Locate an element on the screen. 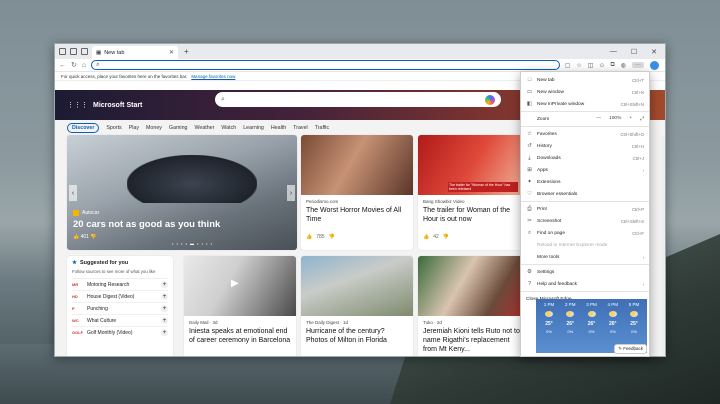 The width and height of the screenshot is (720, 404). list-item: GOLF Golf Monthly (Video) + is located at coordinates (120, 332).